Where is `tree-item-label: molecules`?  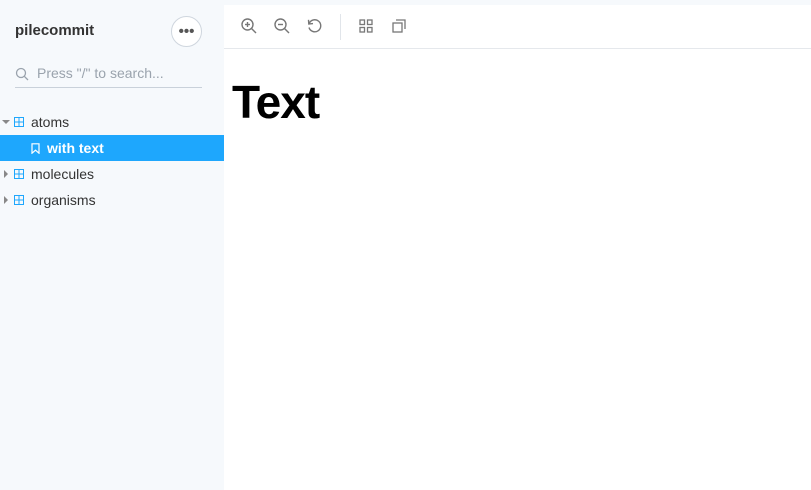
tree-item-label: molecules is located at coordinates (63, 174).